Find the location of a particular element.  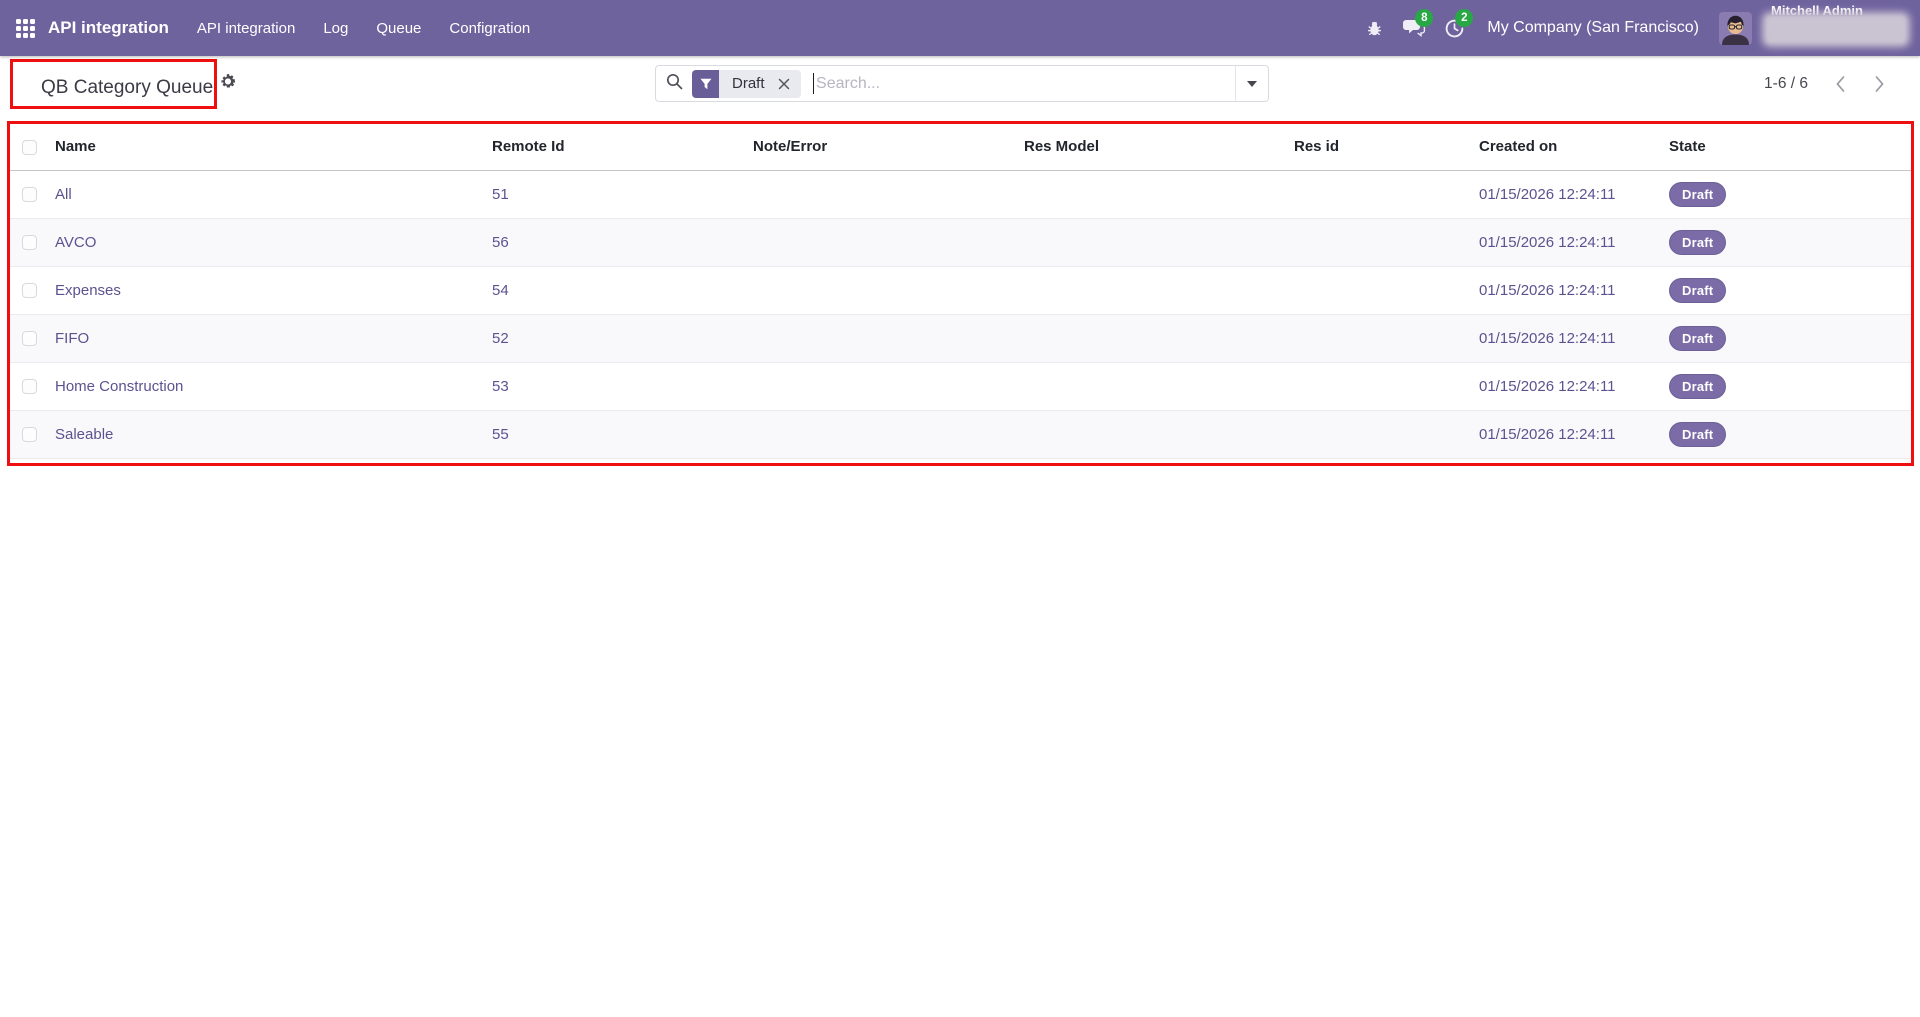

pager: 1-6 / 6 is located at coordinates (1825, 83).